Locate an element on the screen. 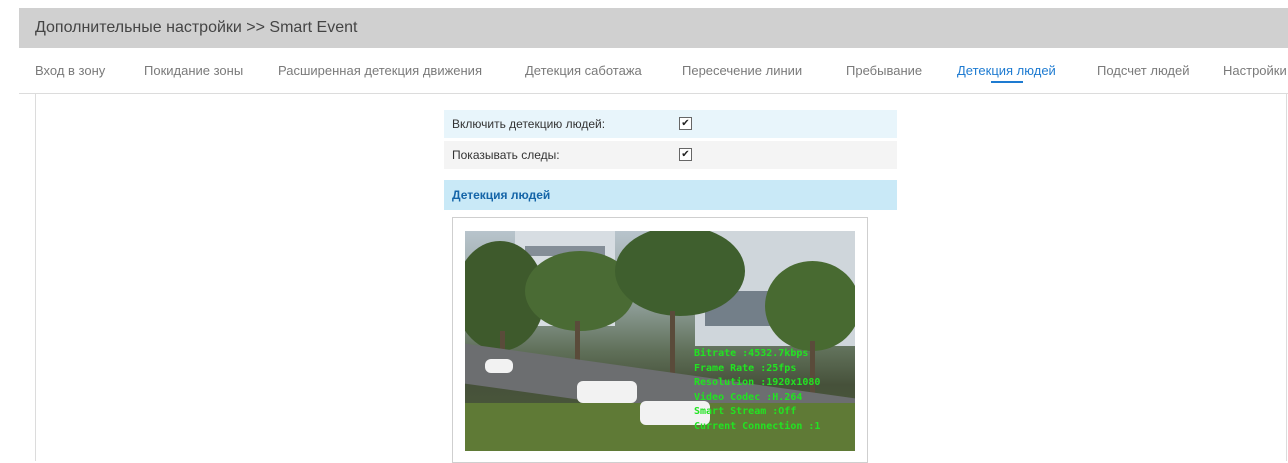 The height and width of the screenshot is (463, 1288). page-title: Дополнительные настройки >> Smart Event is located at coordinates (196, 27).